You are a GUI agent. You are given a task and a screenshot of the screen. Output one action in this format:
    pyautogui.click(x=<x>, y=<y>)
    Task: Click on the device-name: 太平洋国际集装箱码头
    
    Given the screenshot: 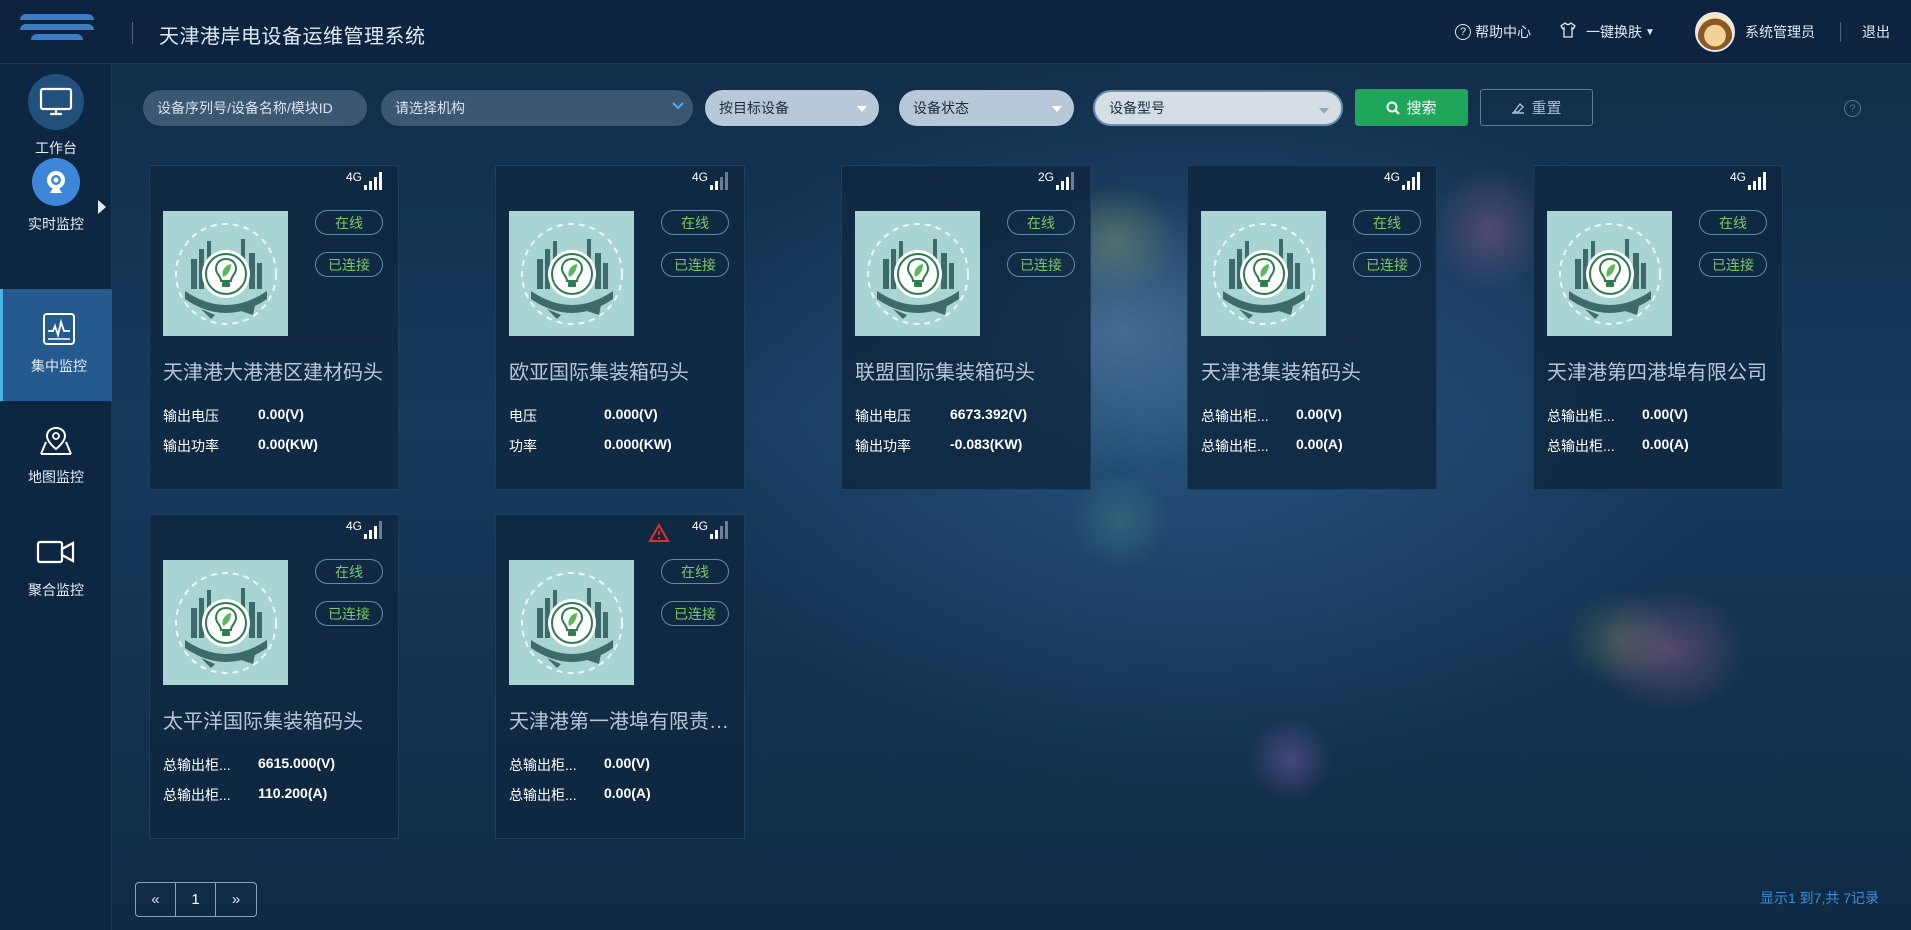 What is the action you would take?
    pyautogui.click(x=278, y=719)
    